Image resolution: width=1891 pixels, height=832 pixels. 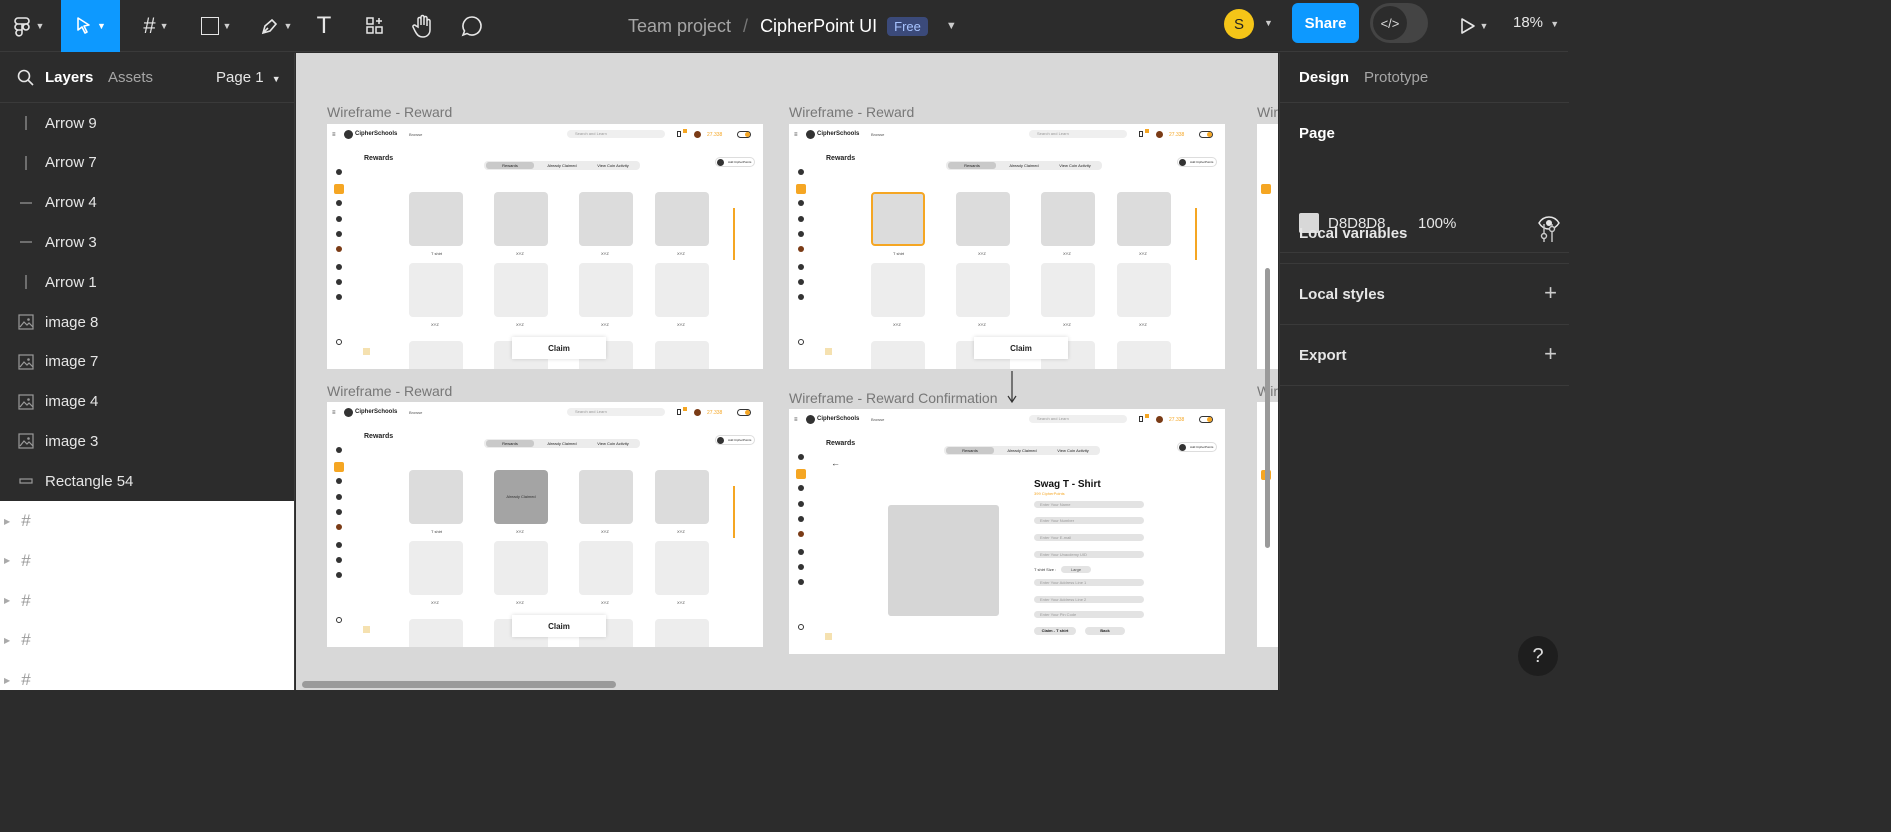 I want to click on share-button: Share, so click(x=1325, y=23).